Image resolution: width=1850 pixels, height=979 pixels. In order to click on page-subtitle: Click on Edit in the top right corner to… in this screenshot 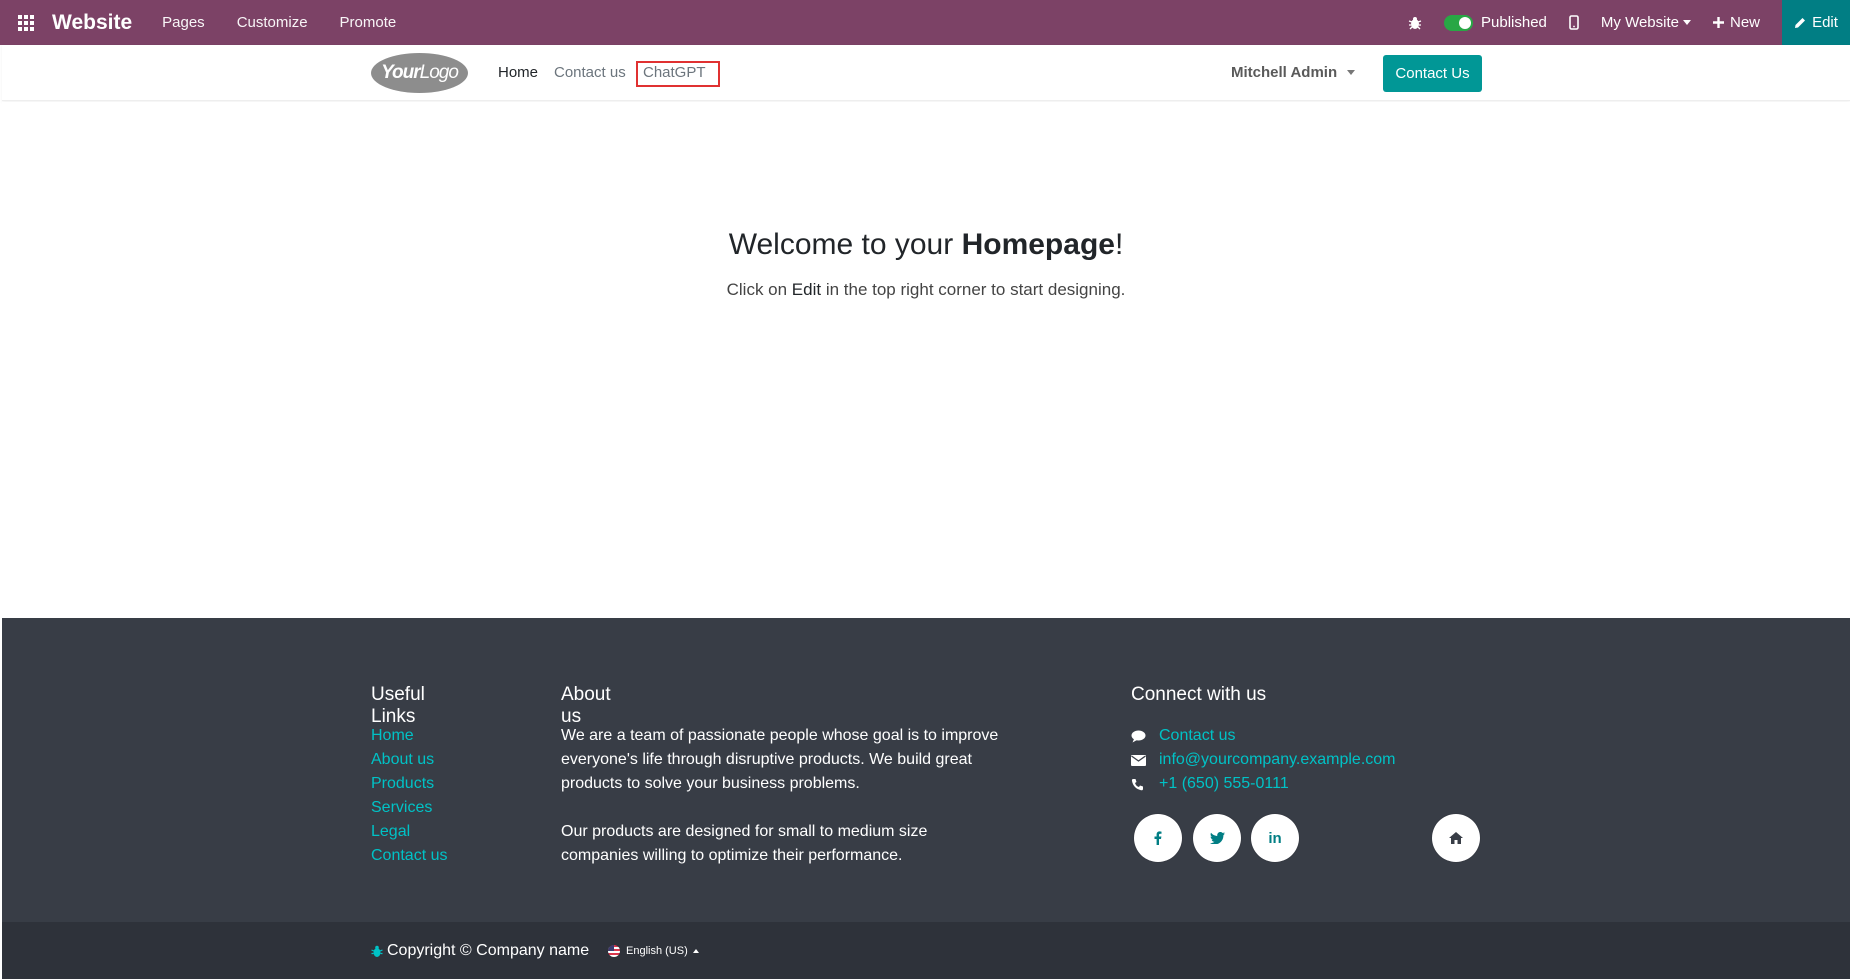, I will do `click(926, 289)`.